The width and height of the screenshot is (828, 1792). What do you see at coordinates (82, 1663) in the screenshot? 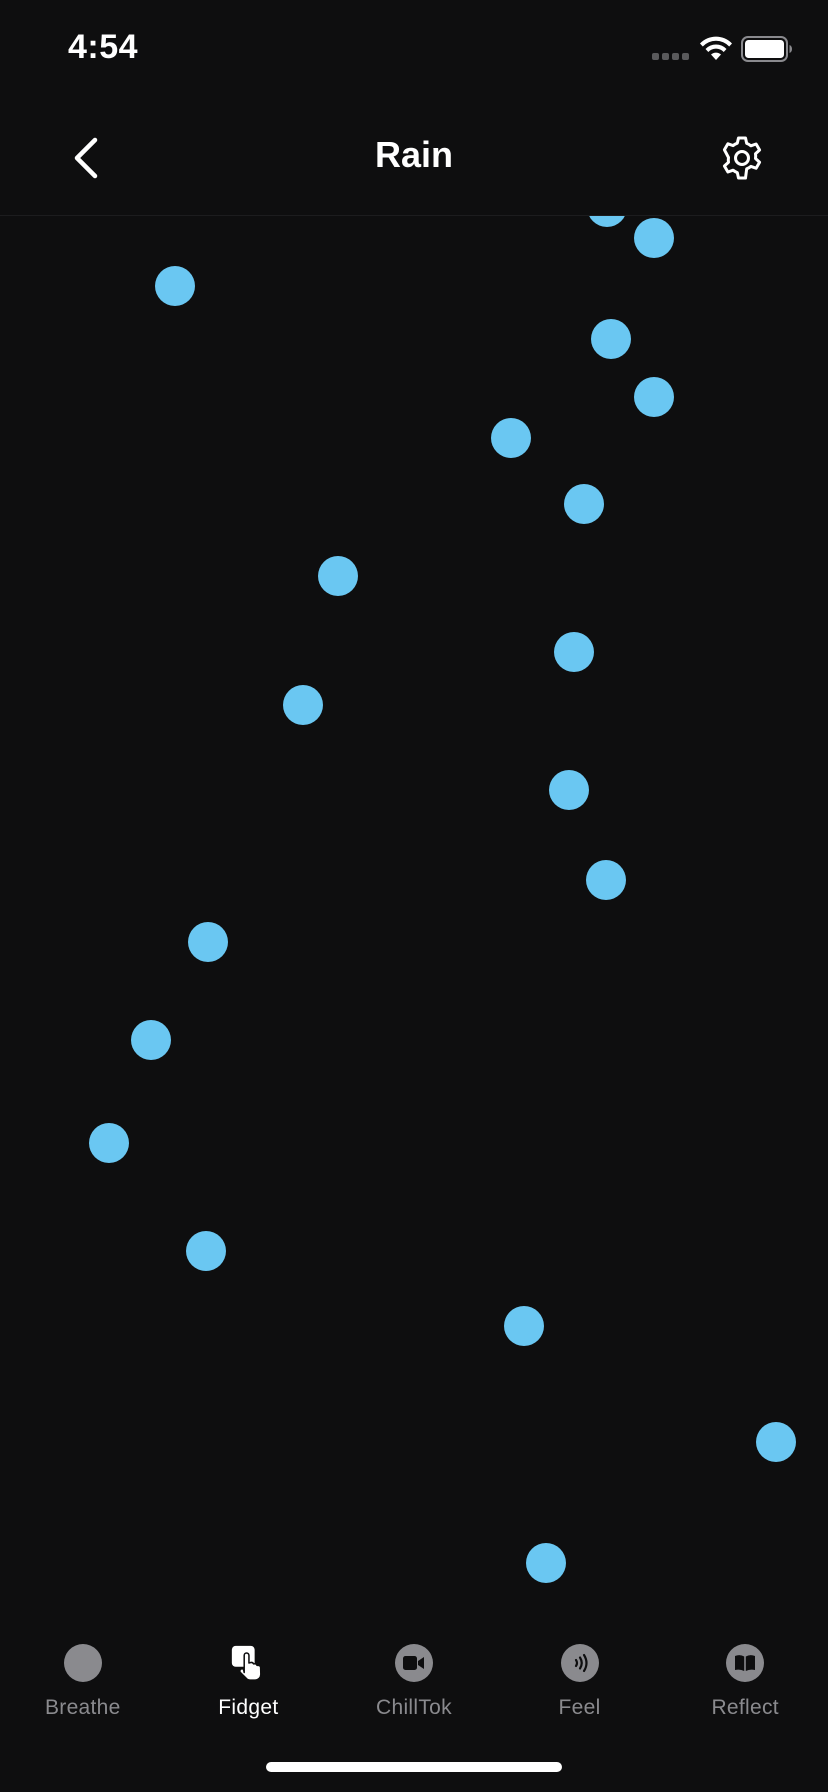
I see `circle-icon` at bounding box center [82, 1663].